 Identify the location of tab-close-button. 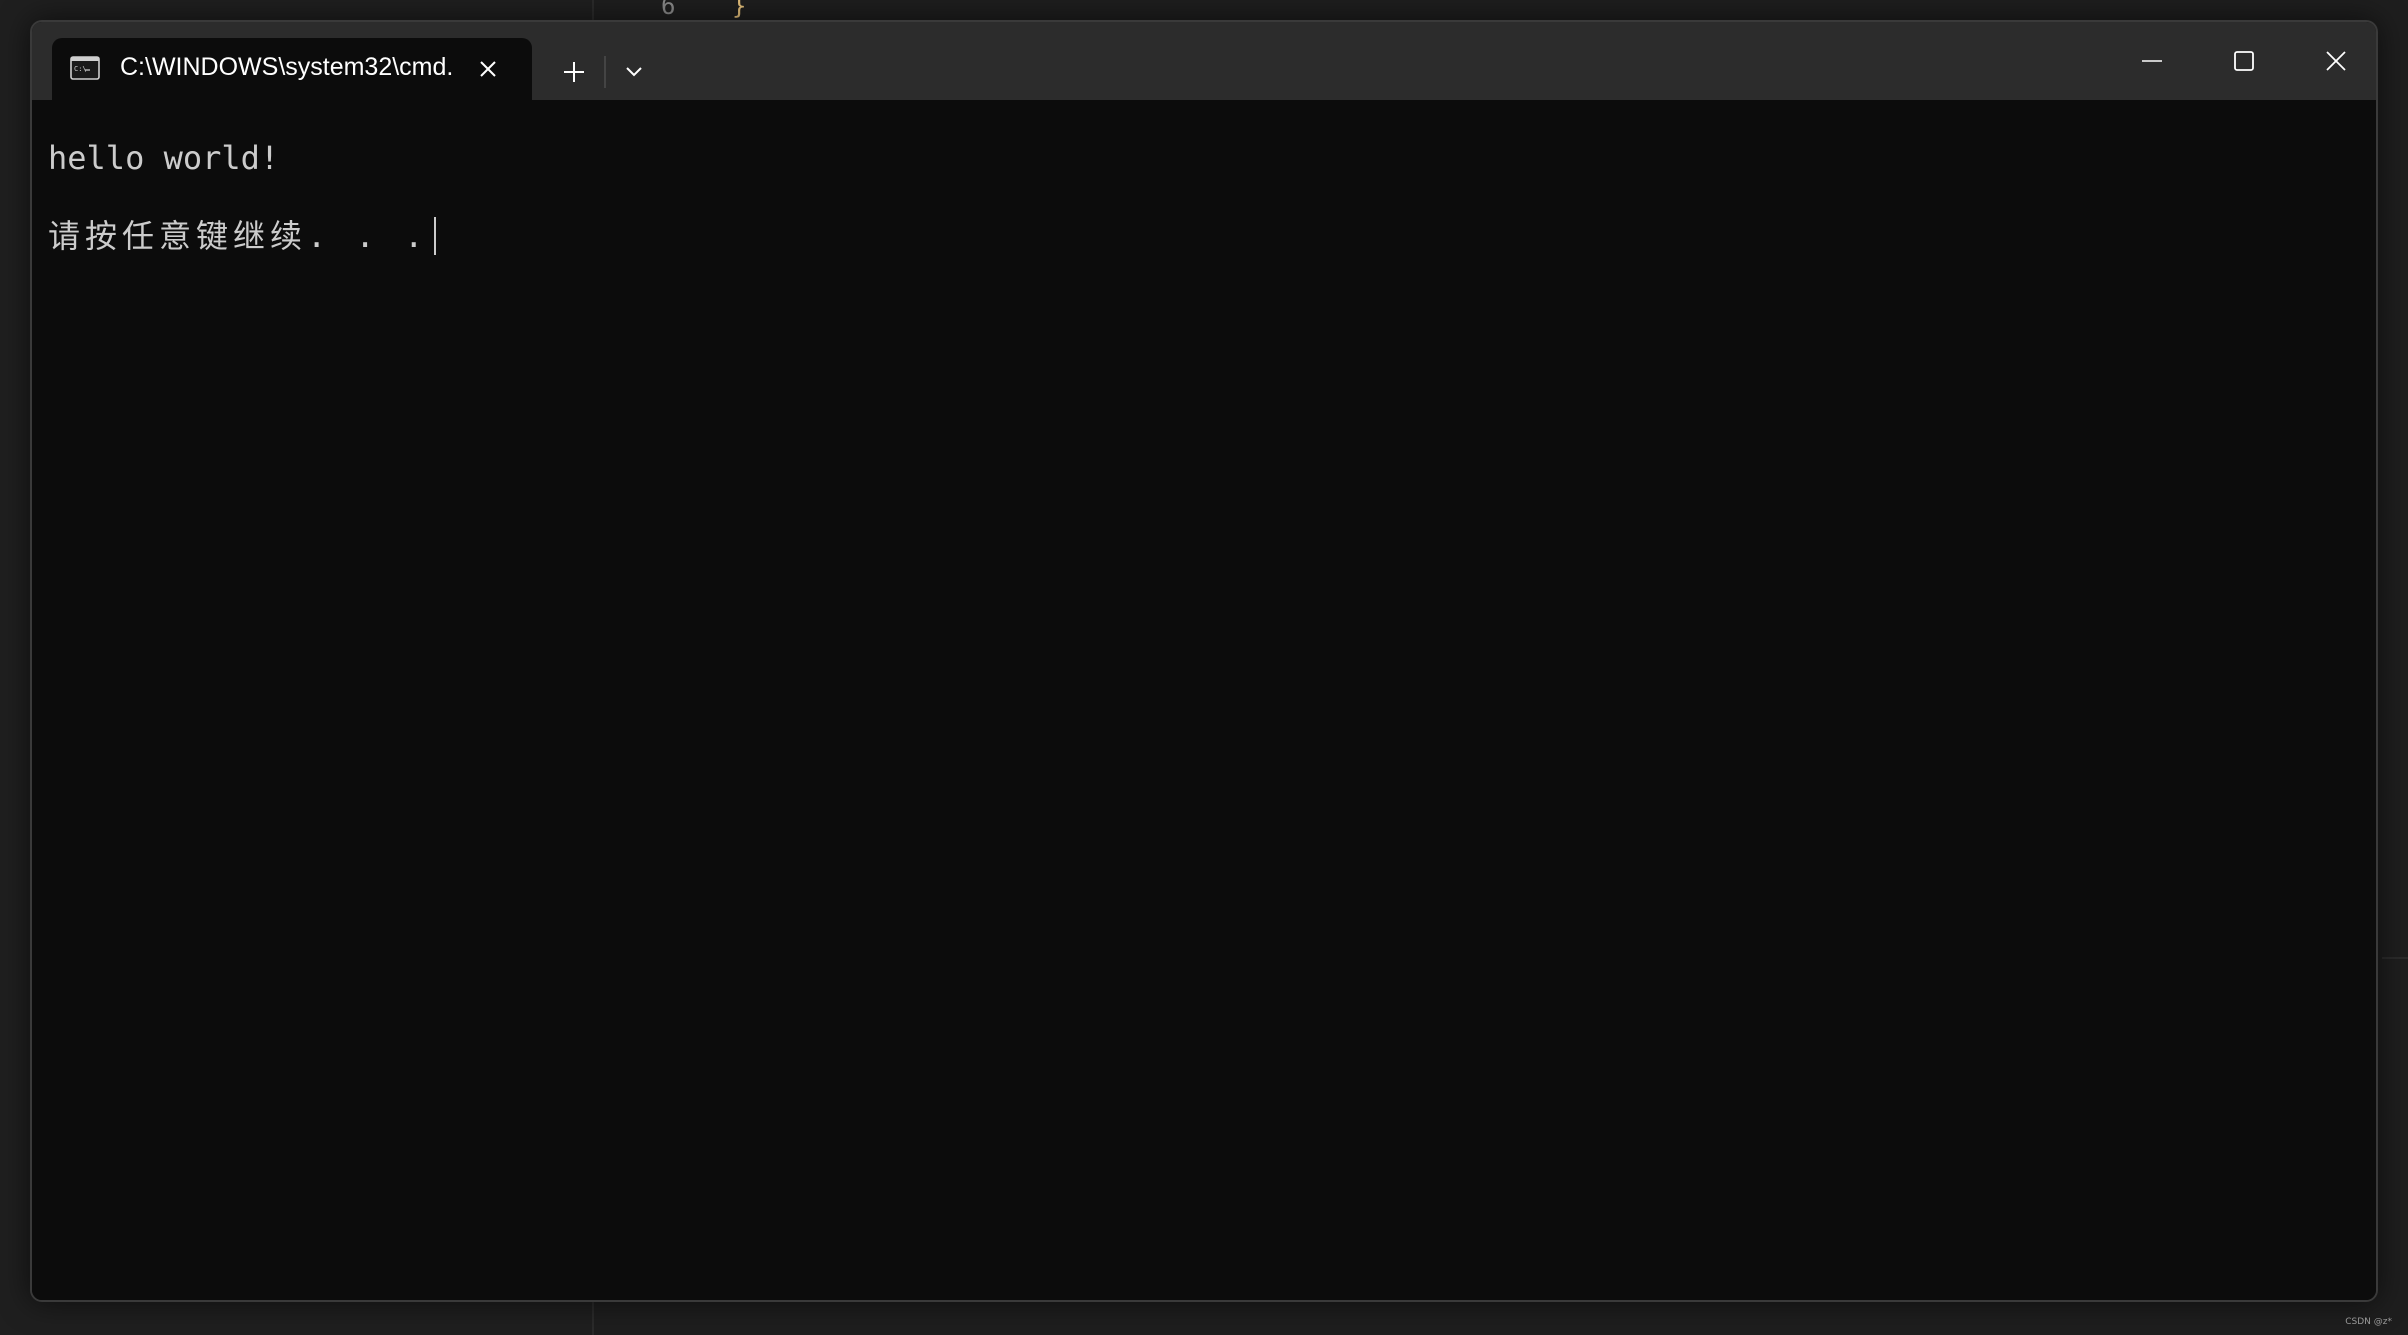
(488, 69).